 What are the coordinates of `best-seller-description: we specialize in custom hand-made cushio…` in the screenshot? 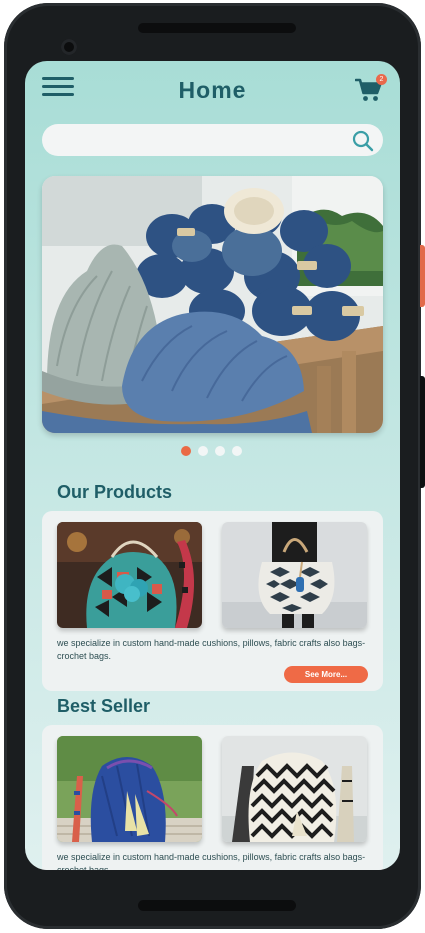 It's located at (211, 861).